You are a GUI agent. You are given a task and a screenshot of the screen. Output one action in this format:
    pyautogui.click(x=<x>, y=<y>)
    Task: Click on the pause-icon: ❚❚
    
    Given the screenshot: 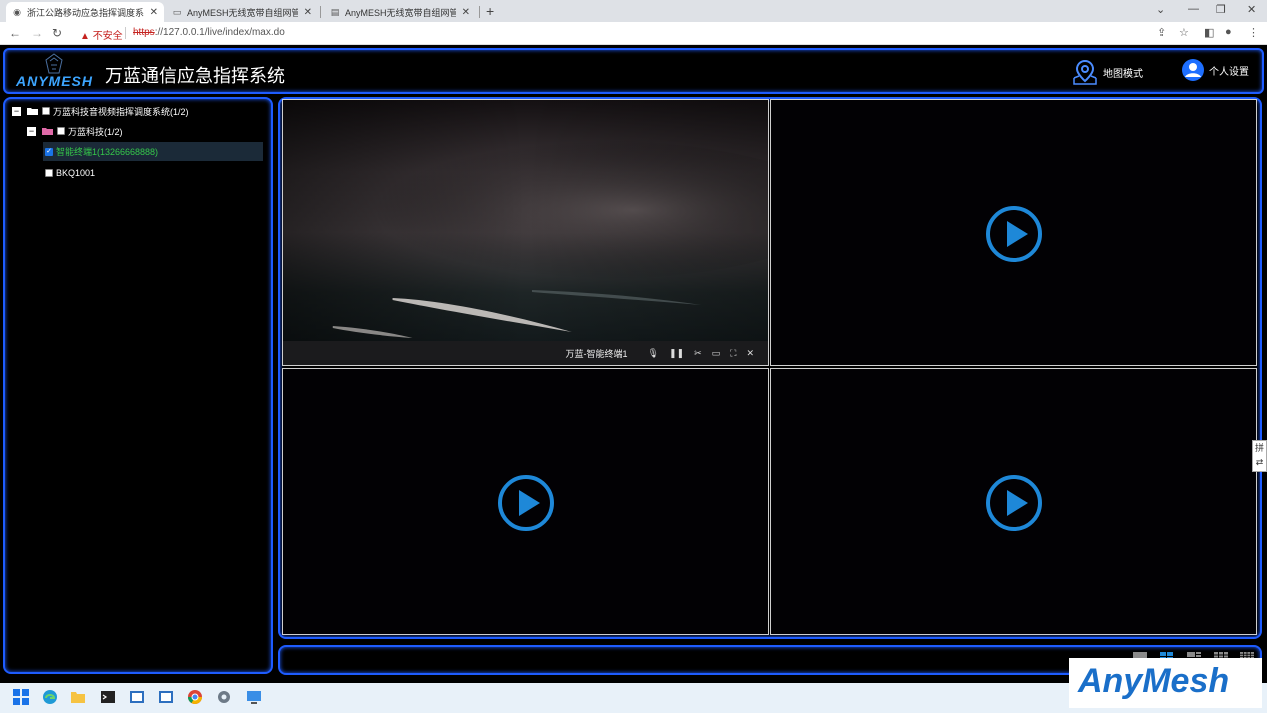 What is the action you would take?
    pyautogui.click(x=676, y=353)
    